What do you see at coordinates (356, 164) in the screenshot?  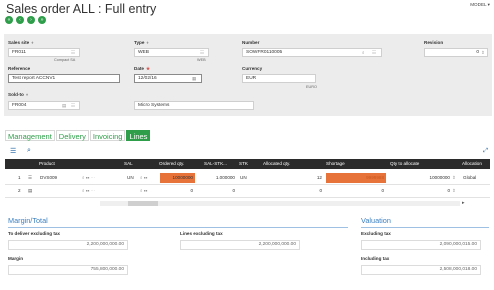 I see `column-header-shortage: Shortage` at bounding box center [356, 164].